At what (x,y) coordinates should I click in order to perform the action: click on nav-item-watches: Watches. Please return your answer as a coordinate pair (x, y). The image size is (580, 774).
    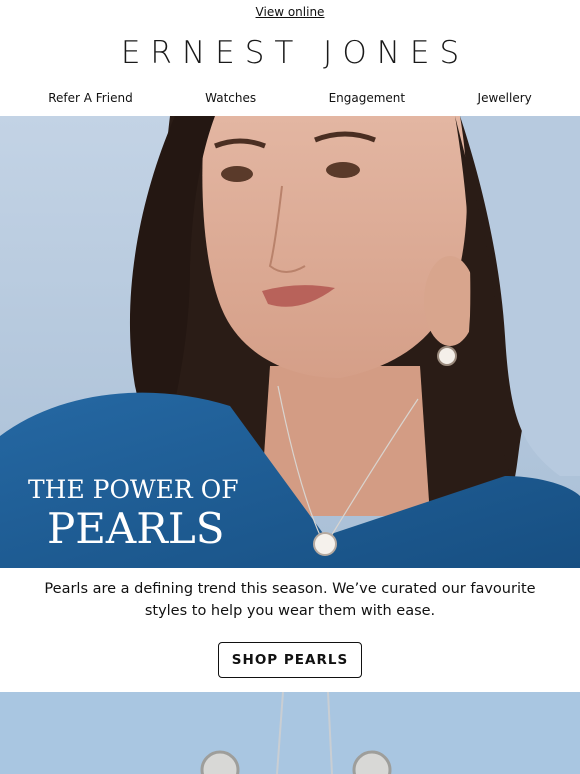
    Looking at the image, I should click on (230, 98).